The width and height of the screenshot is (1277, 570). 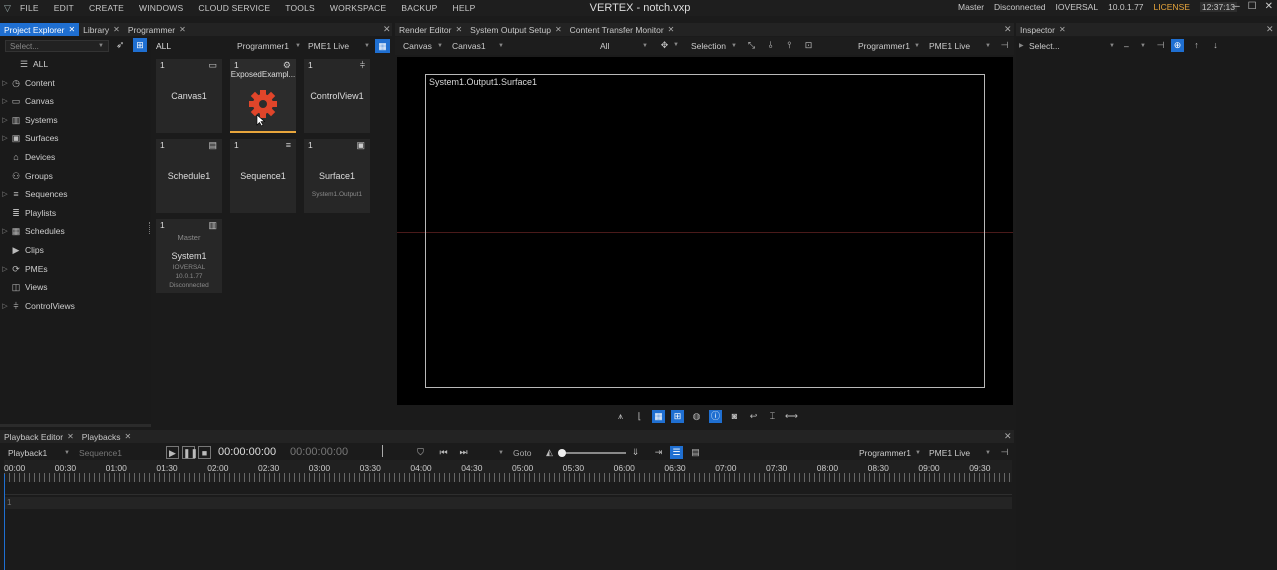 I want to click on menu-help: HELP, so click(x=464, y=8).